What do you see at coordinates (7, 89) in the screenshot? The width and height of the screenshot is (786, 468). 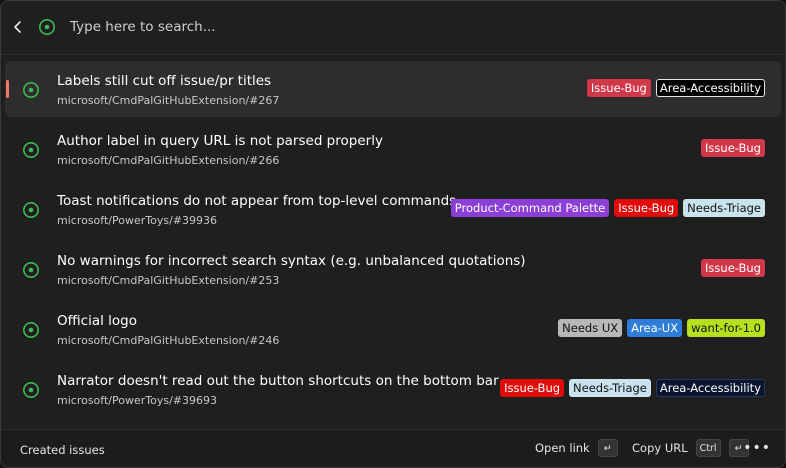 I see `selection-indicator` at bounding box center [7, 89].